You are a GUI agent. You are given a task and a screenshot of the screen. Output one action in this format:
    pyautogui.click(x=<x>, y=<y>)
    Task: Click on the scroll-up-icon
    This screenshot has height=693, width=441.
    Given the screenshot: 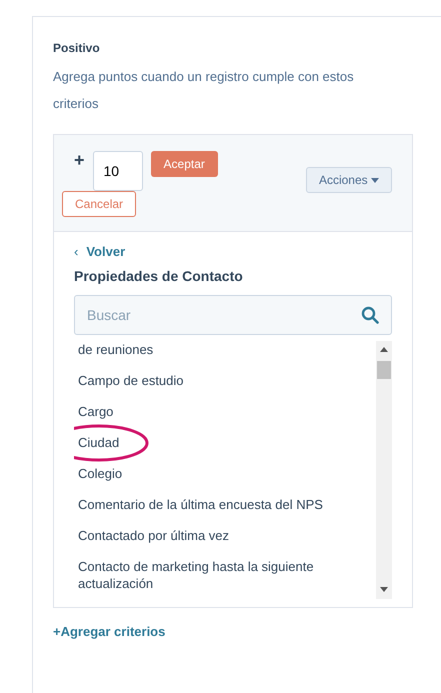 What is the action you would take?
    pyautogui.click(x=384, y=349)
    